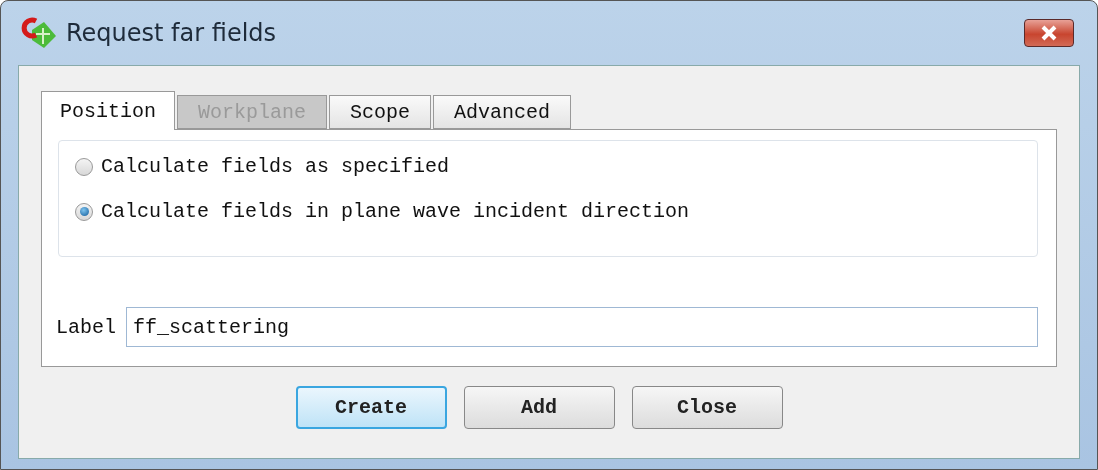 This screenshot has height=470, width=1098. What do you see at coordinates (707, 407) in the screenshot?
I see `dialog-button: Close` at bounding box center [707, 407].